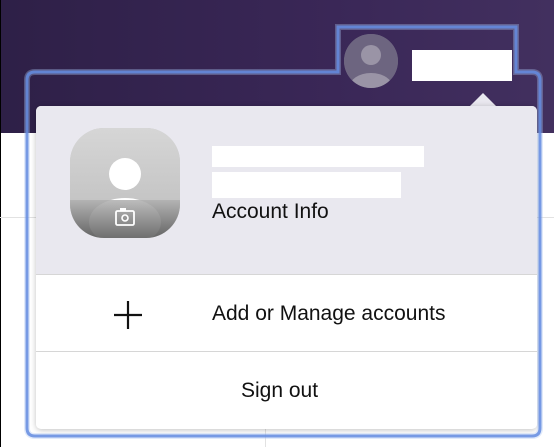 This screenshot has height=447, width=554. What do you see at coordinates (280, 390) in the screenshot?
I see `sign-out-label: Sign out` at bounding box center [280, 390].